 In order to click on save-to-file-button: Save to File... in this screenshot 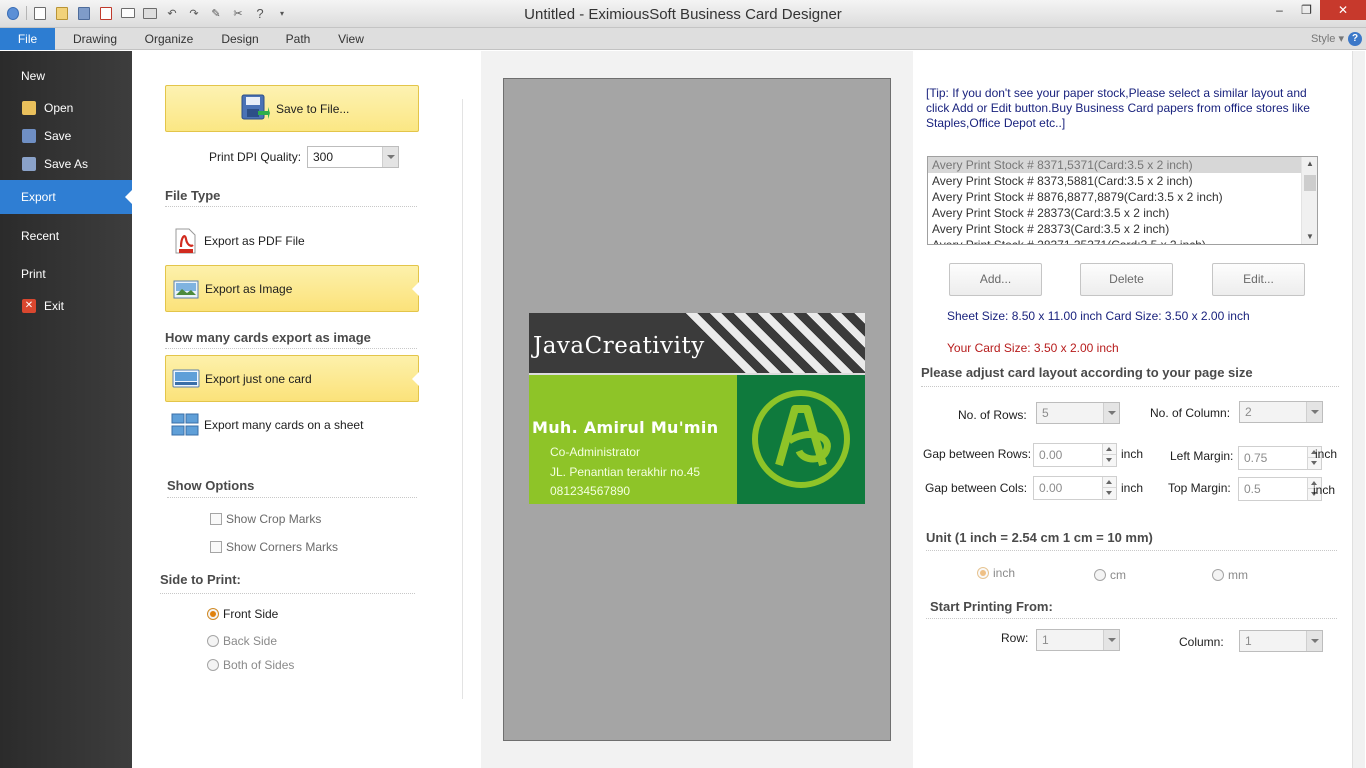, I will do `click(292, 108)`.